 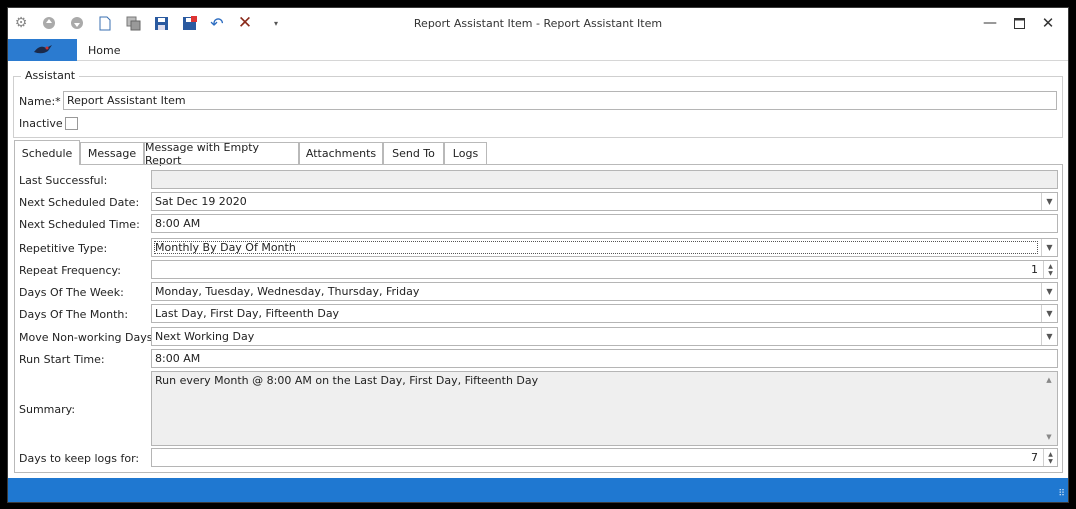 I want to click on days-keep-logs-label: Days to keep logs for:, so click(x=79, y=458).